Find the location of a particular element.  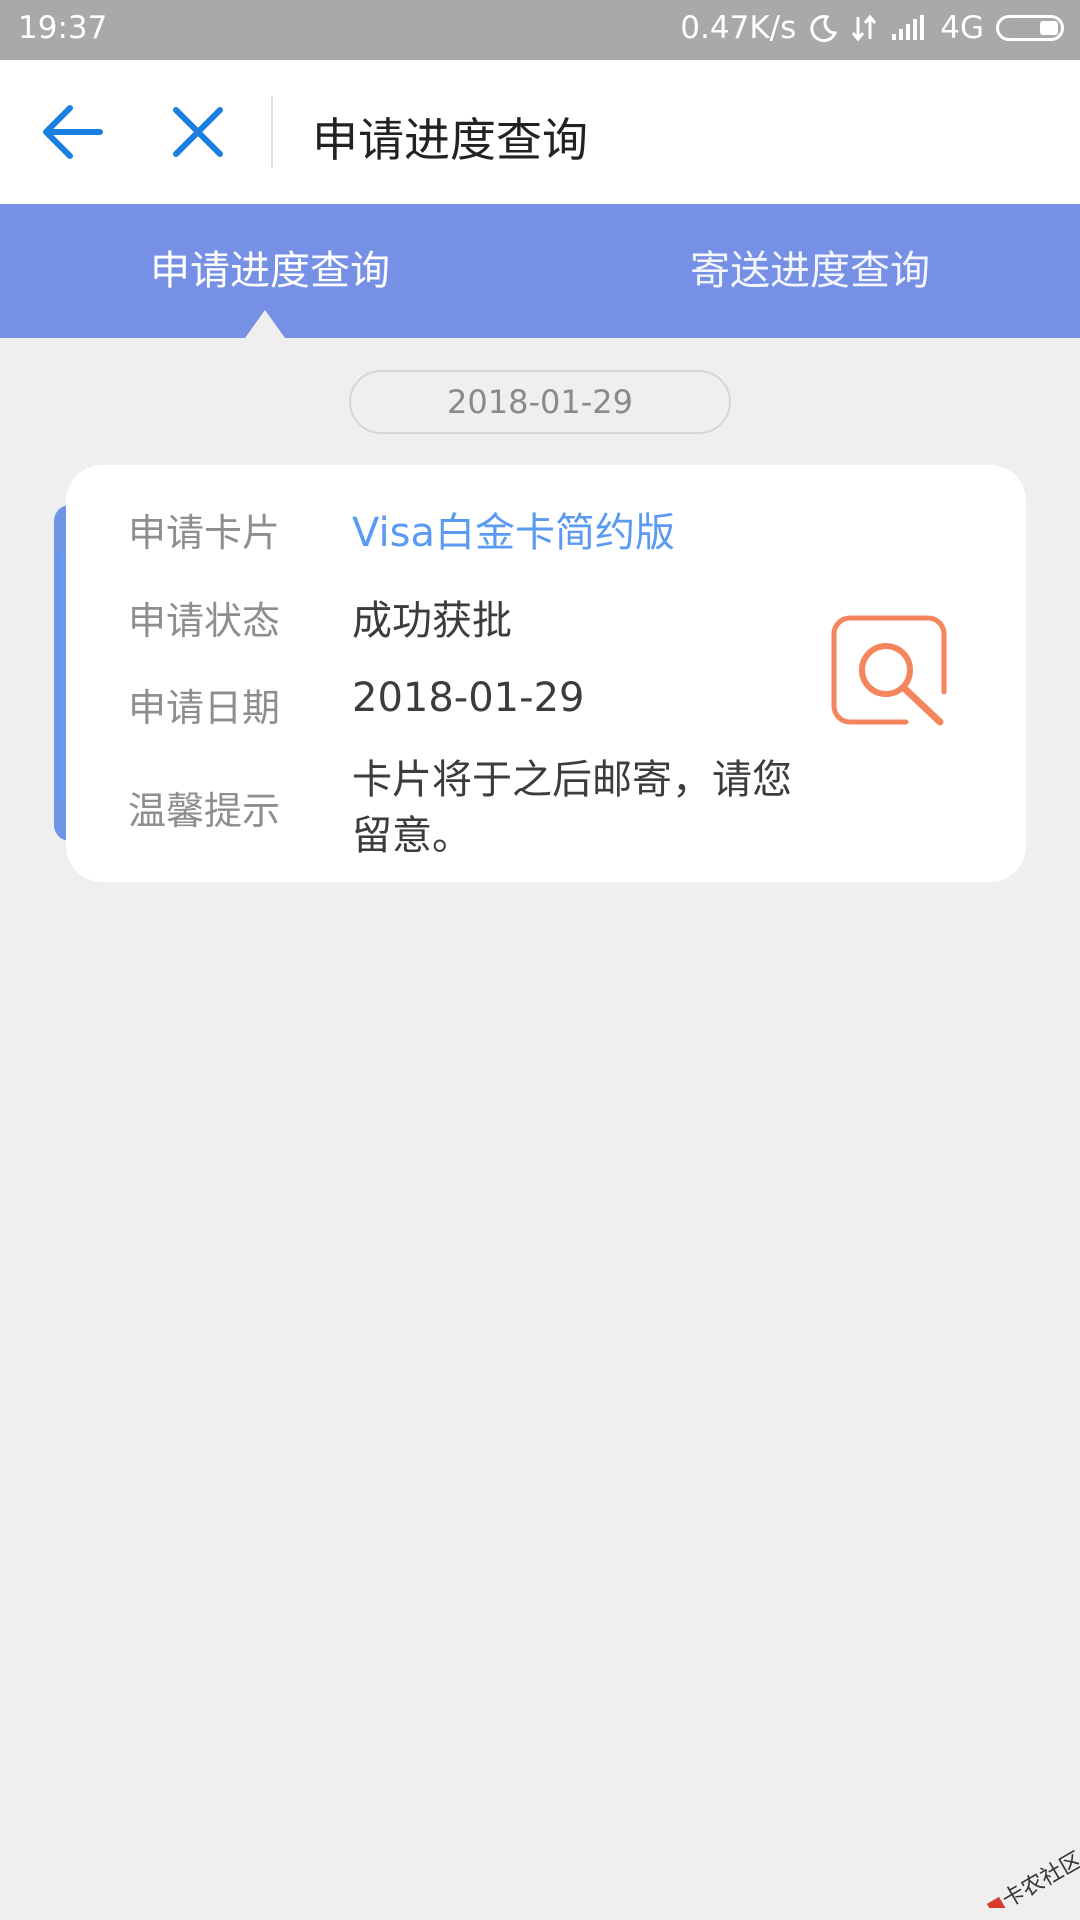

status-right-group: 0.47K/s 4G is located at coordinates (872, 28).